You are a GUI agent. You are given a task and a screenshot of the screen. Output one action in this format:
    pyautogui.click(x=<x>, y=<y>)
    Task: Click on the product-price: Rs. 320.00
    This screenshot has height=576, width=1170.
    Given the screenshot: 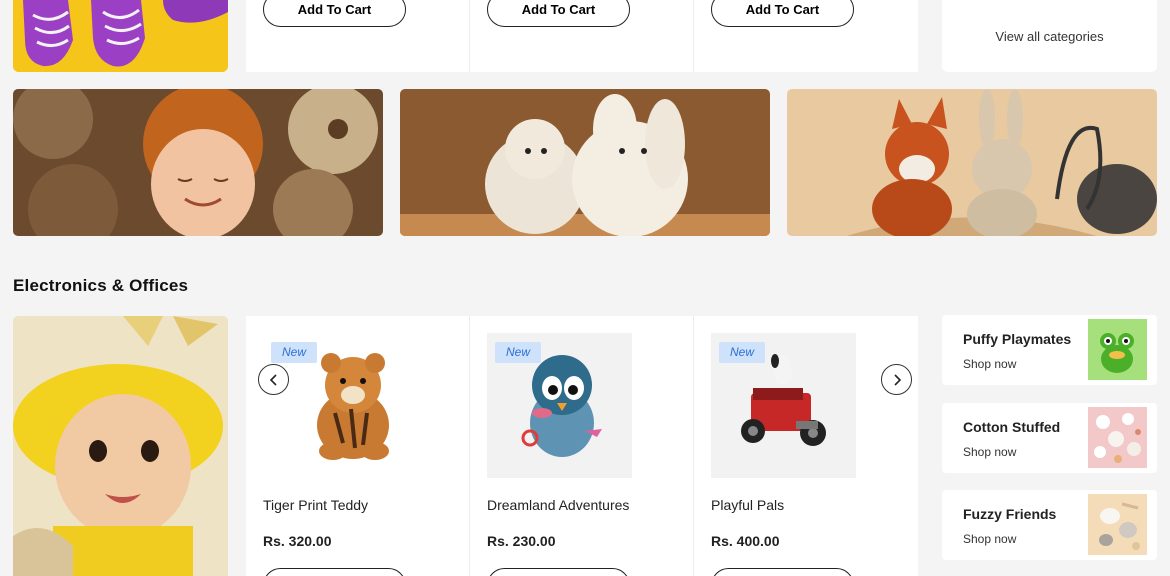 What is the action you would take?
    pyautogui.click(x=297, y=541)
    